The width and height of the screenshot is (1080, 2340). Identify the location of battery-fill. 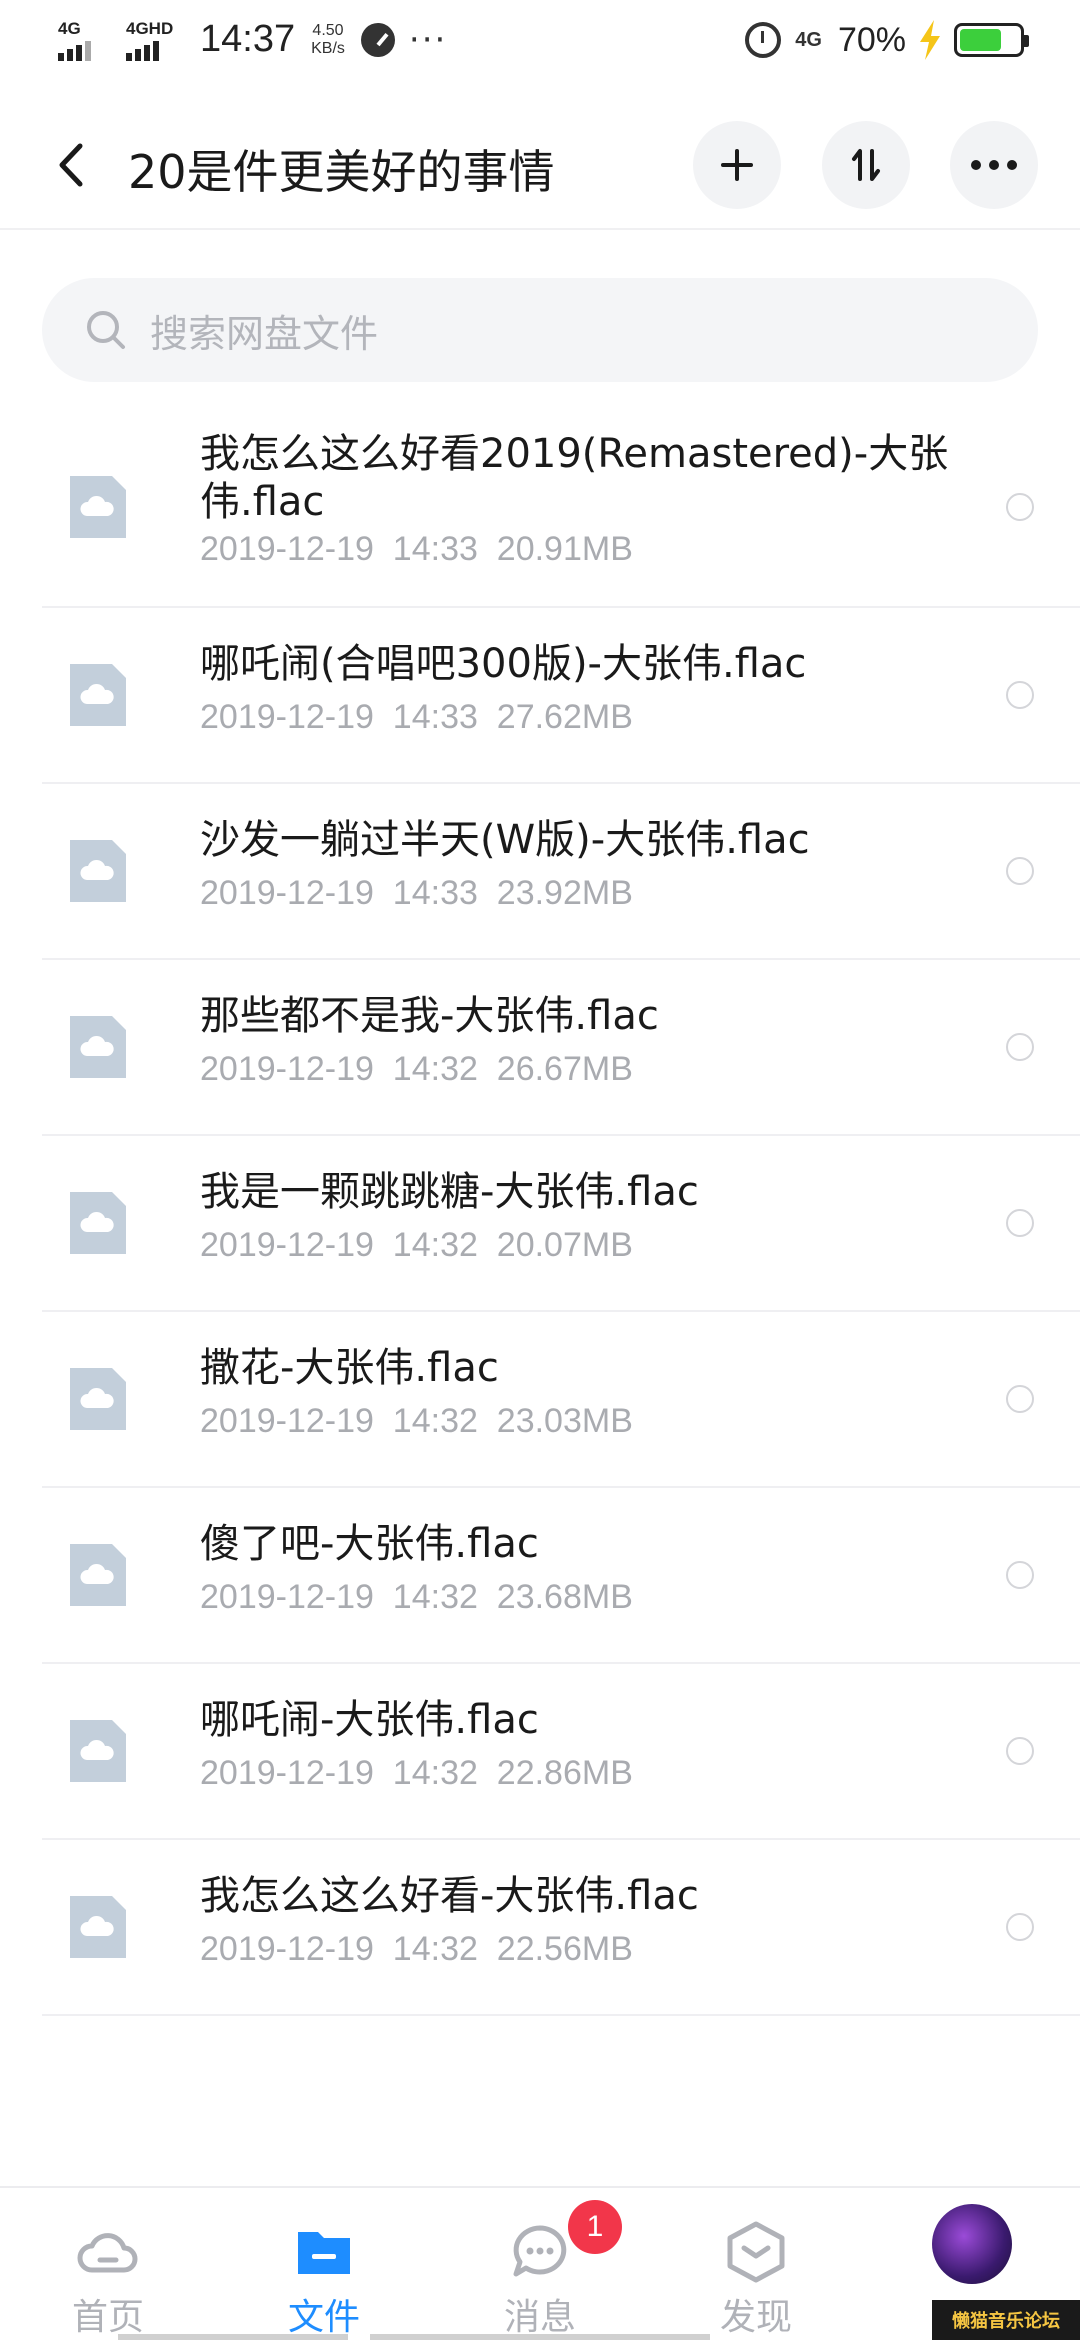
(980, 40).